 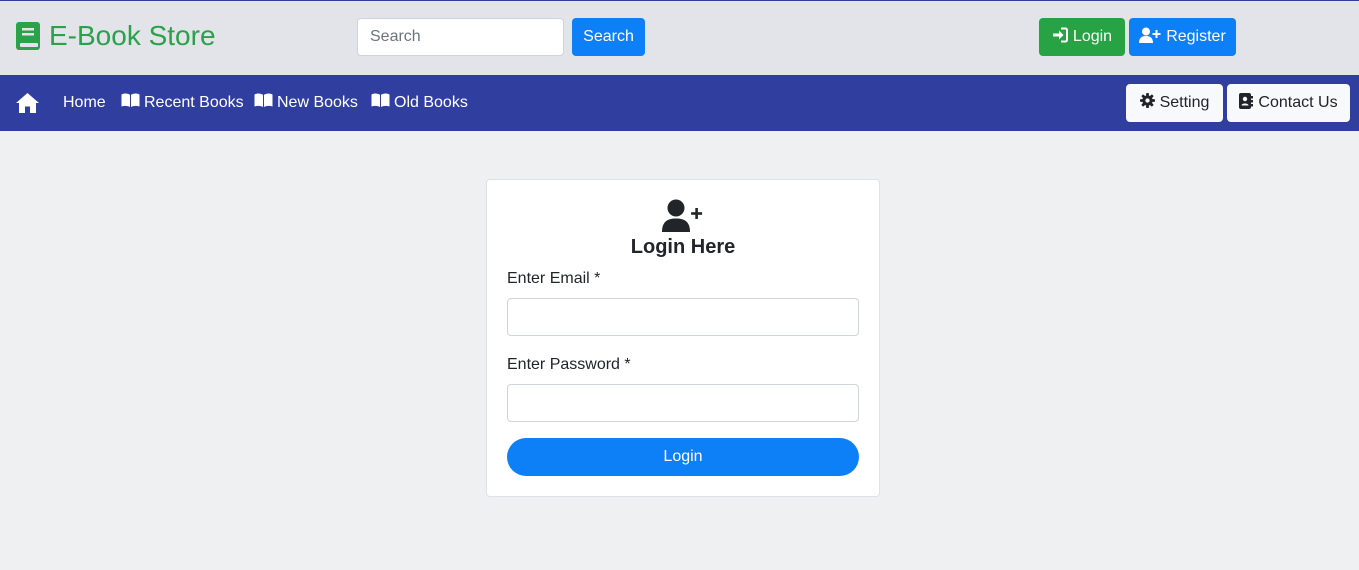 I want to click on nav-item-recent-books: Recent Books, so click(x=182, y=103).